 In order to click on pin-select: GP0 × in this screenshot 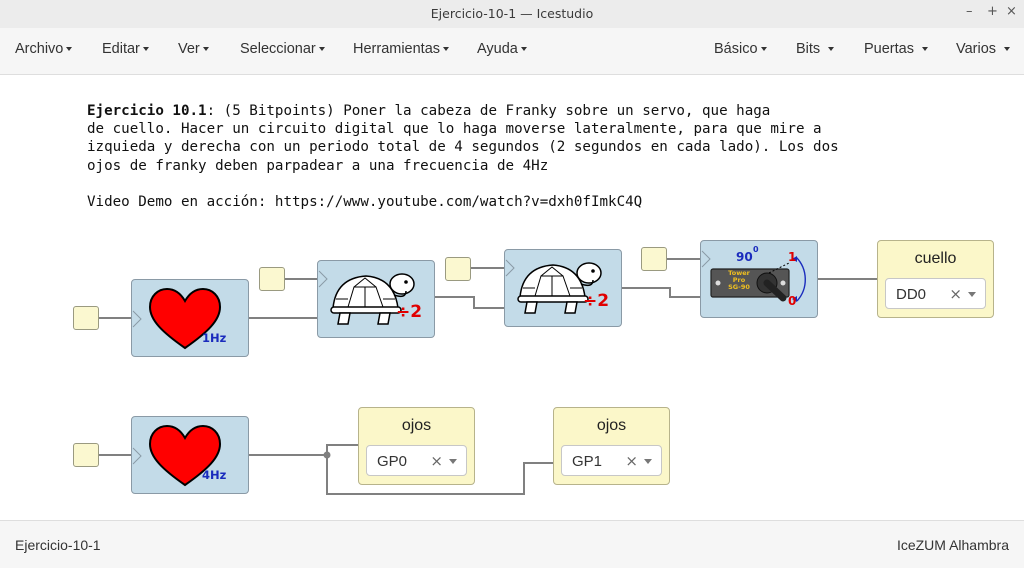, I will do `click(416, 460)`.